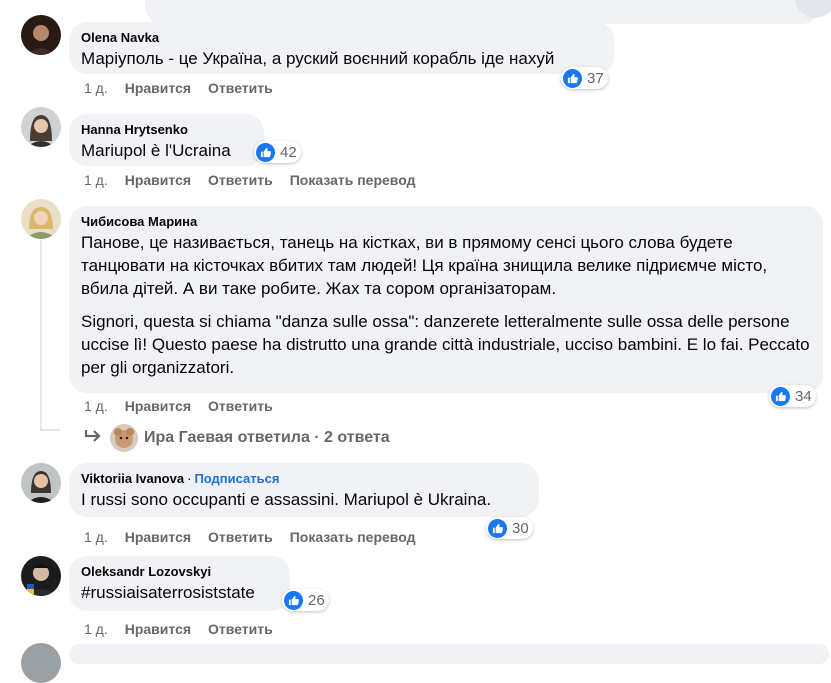 Image resolution: width=831 pixels, height=683 pixels. I want to click on view-replies-link: Ира Гаевая ответила · 2 ответа, so click(237, 438).